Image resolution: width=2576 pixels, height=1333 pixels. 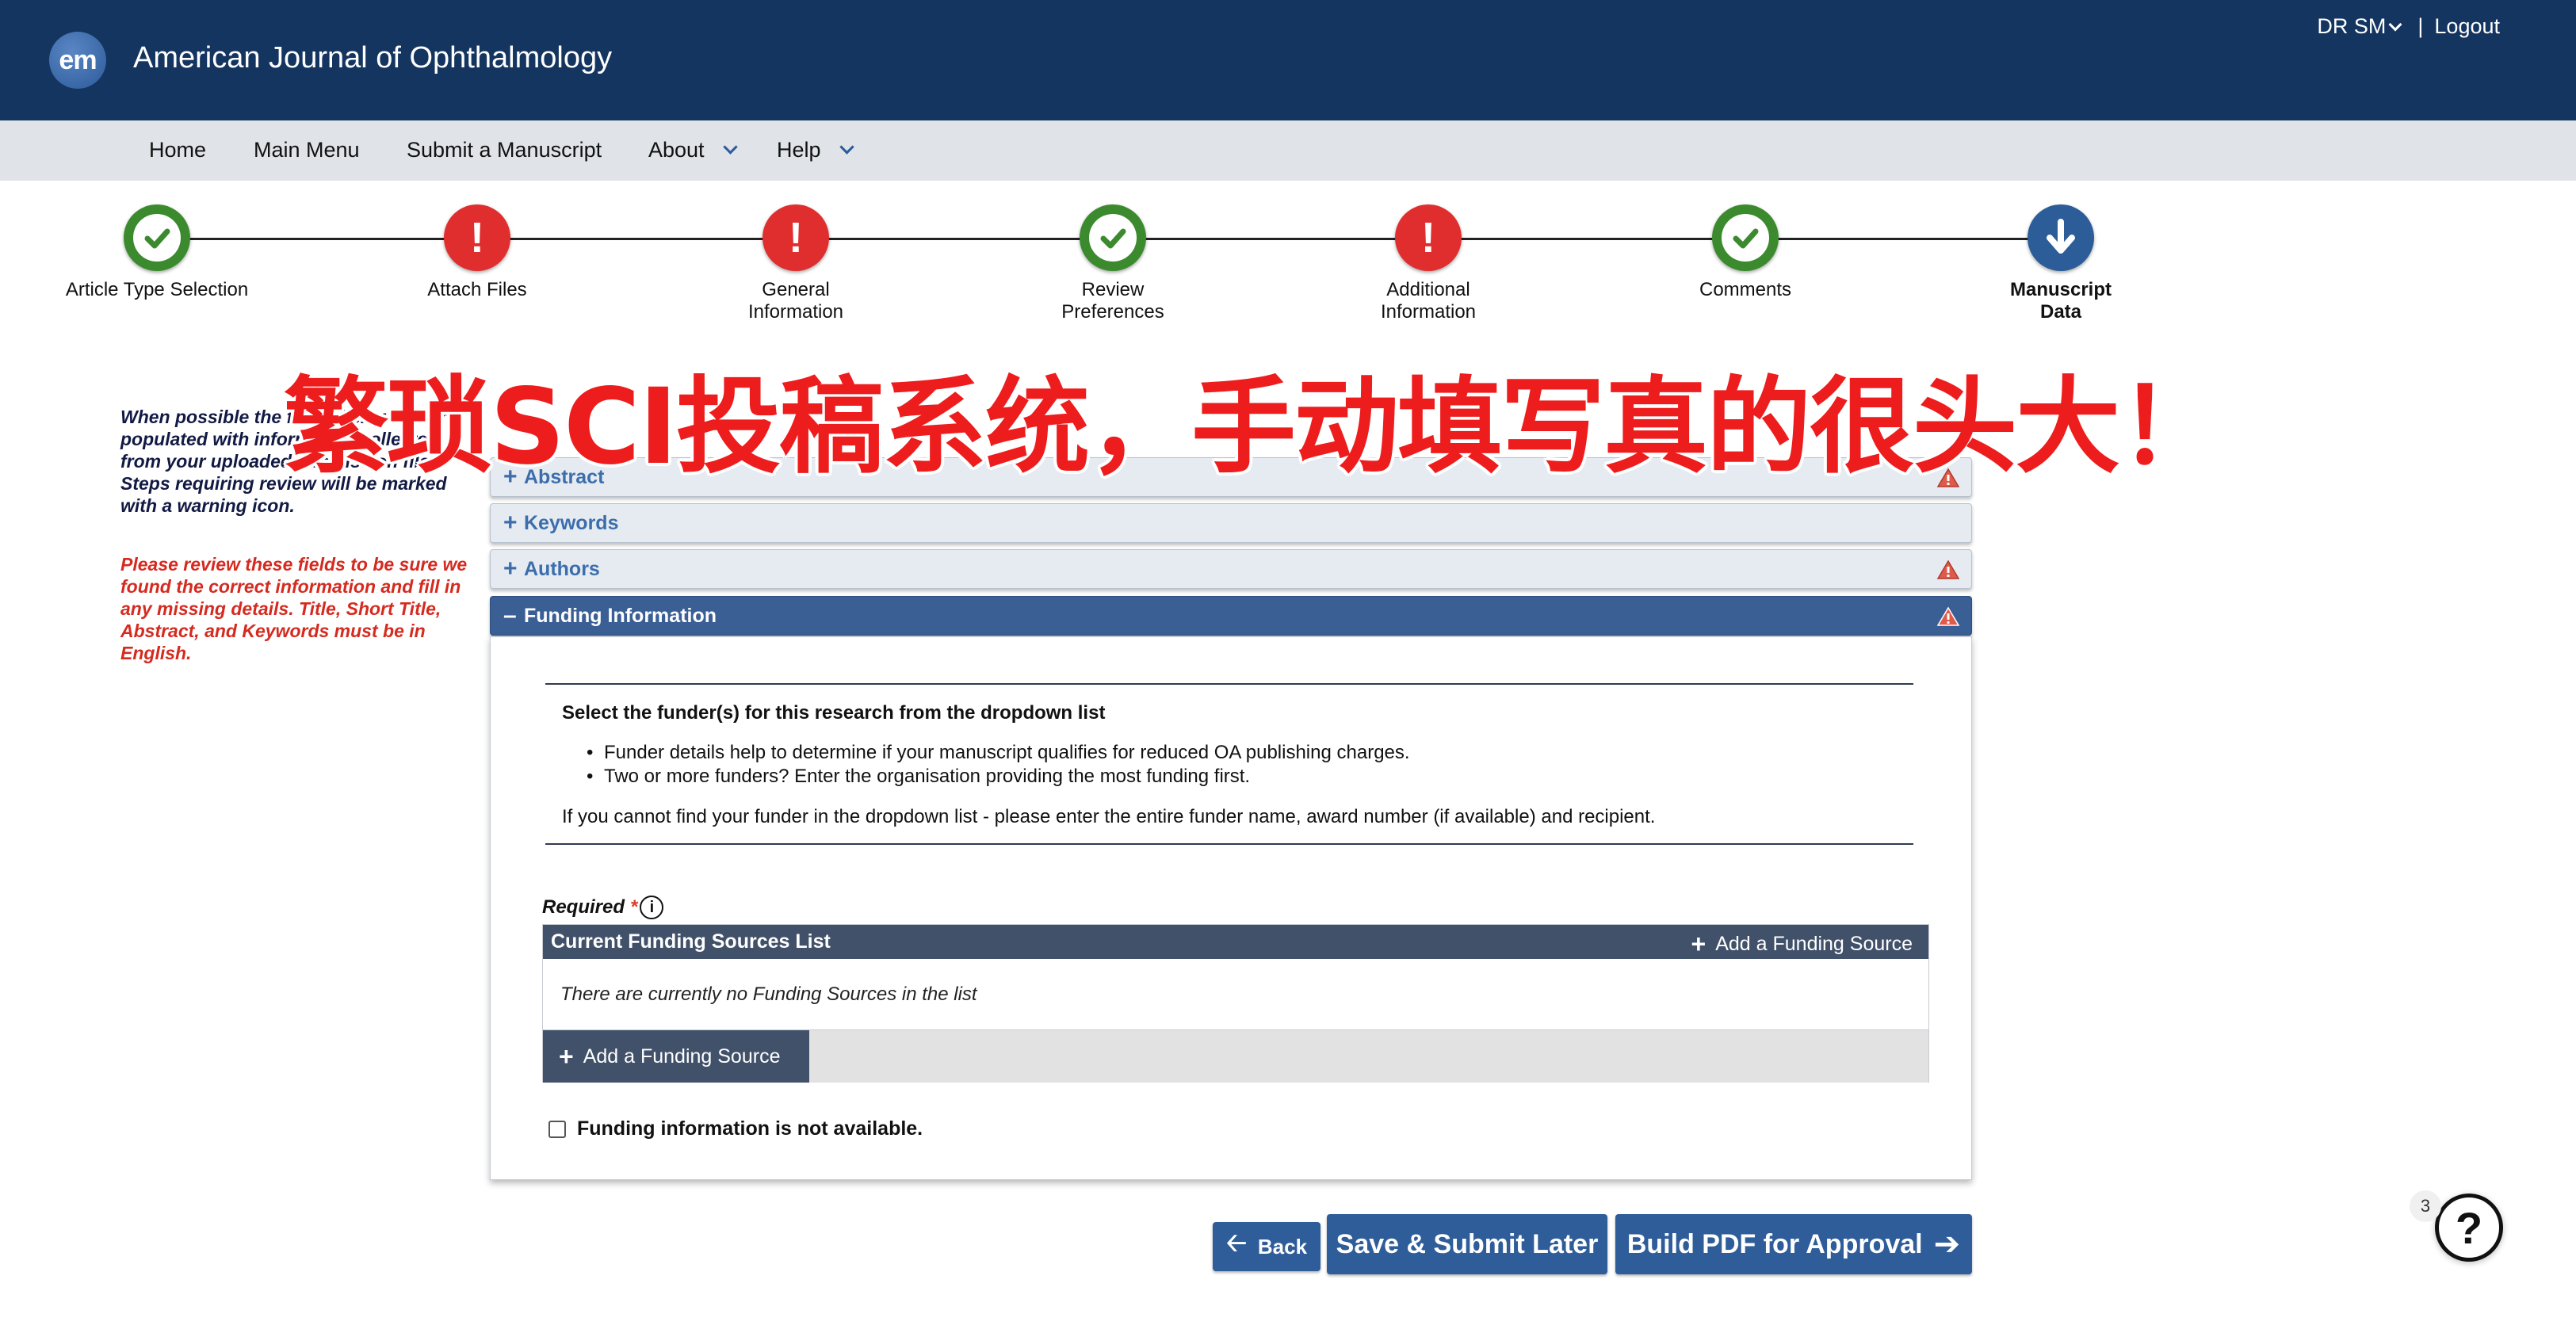 I want to click on funding-not-available-label: Funding information is not available., so click(x=750, y=1128).